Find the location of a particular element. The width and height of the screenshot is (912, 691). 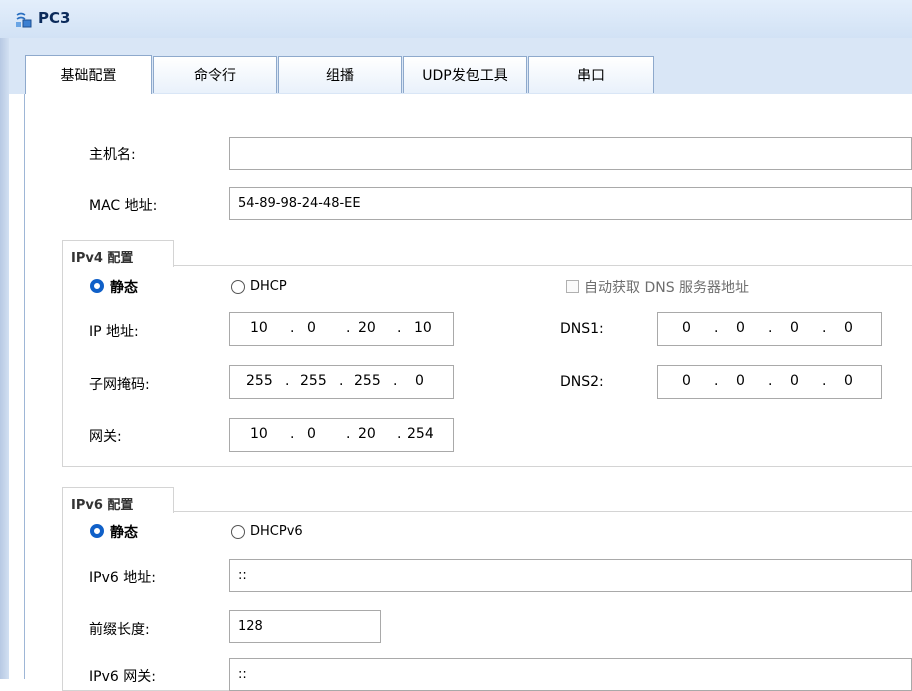

ipv6-gateway-label: IPv6 网关: is located at coordinates (122, 677).